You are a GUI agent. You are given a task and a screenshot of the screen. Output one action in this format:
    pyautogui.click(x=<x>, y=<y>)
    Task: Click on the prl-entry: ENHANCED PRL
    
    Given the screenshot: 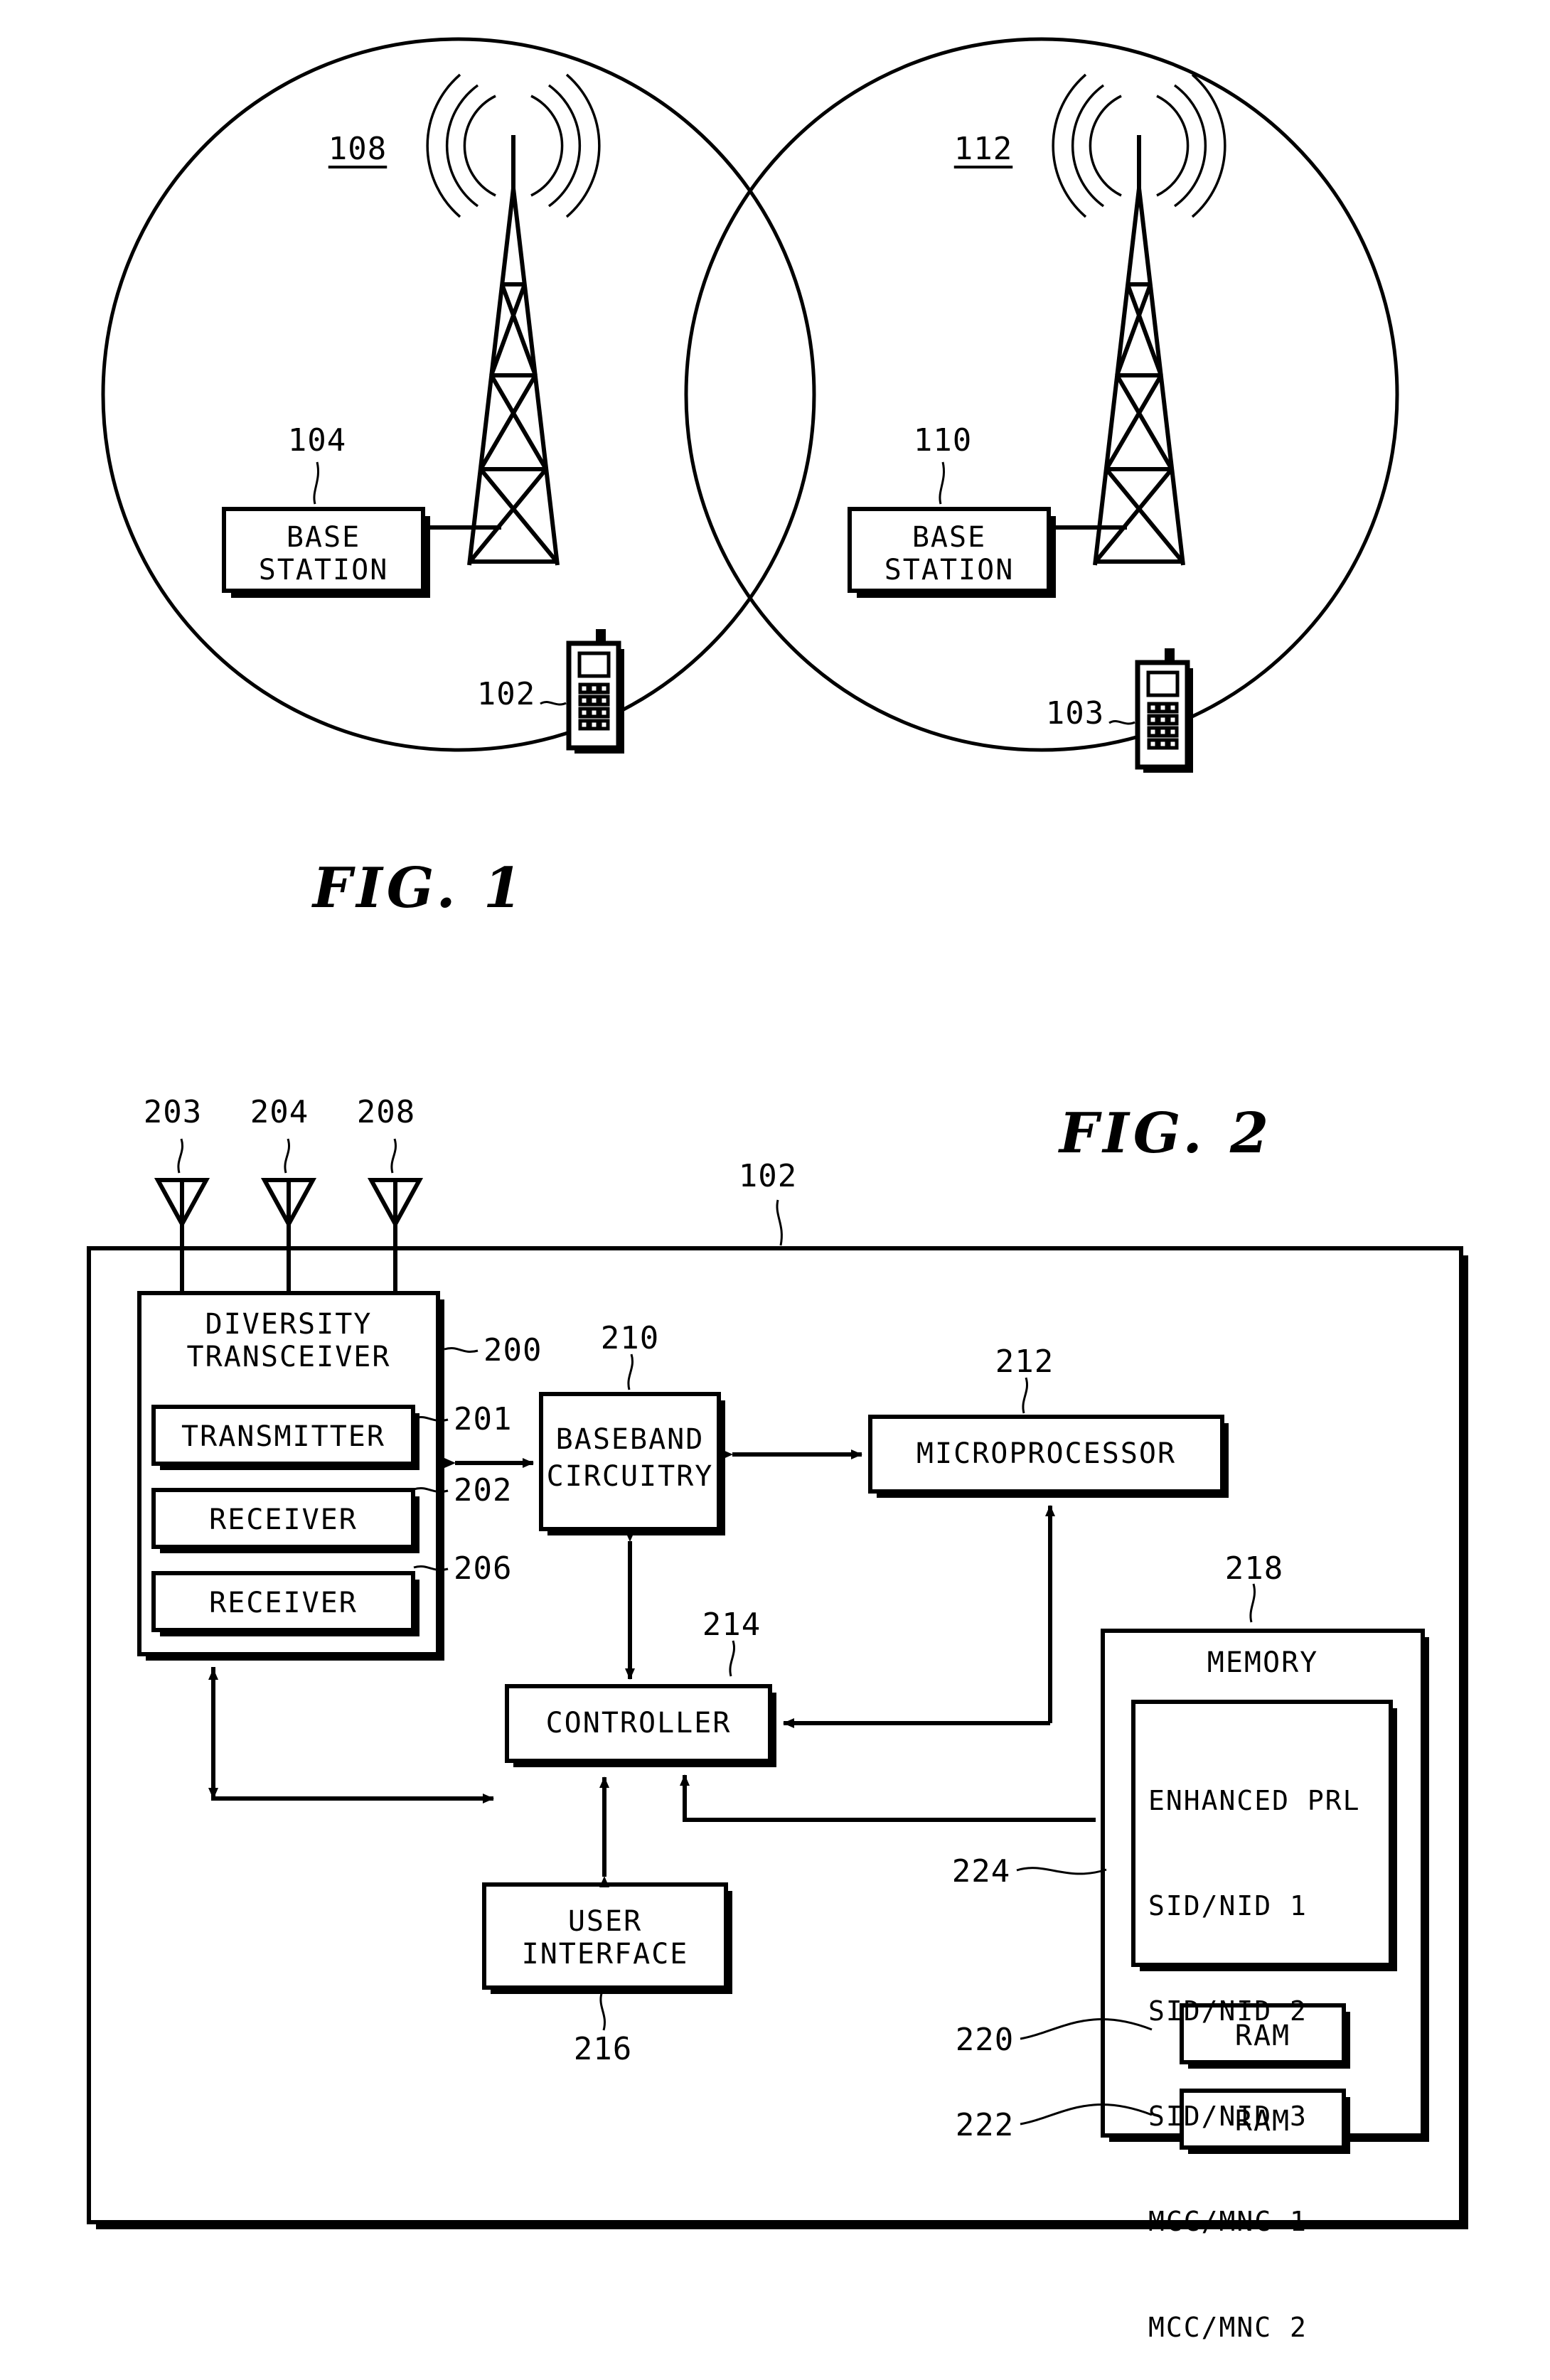 What is the action you would take?
    pyautogui.click(x=1254, y=1800)
    